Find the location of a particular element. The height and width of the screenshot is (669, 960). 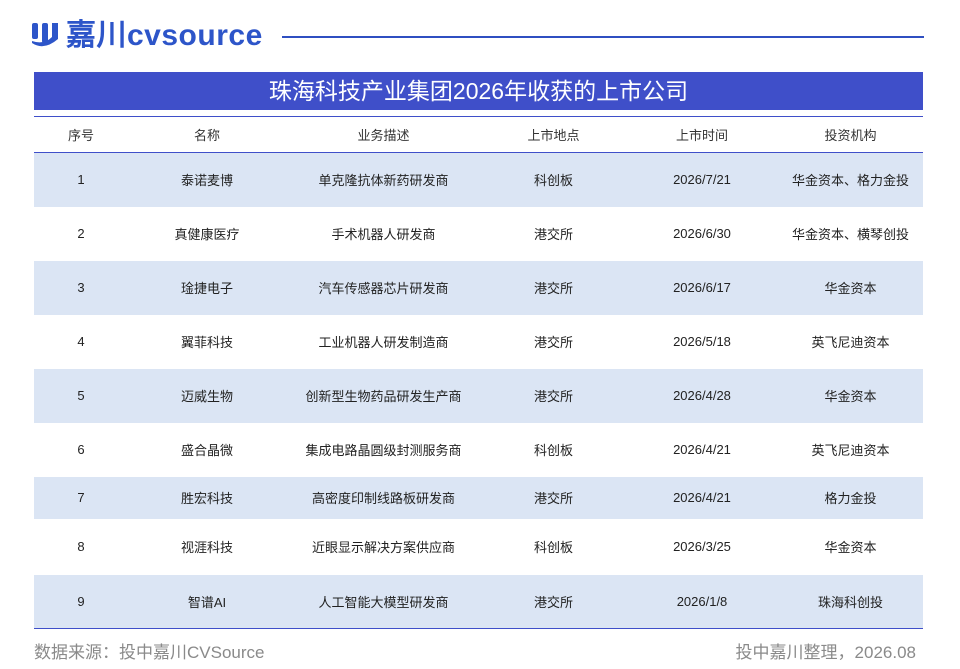

cell-name: 迈威生物 is located at coordinates (206, 396).